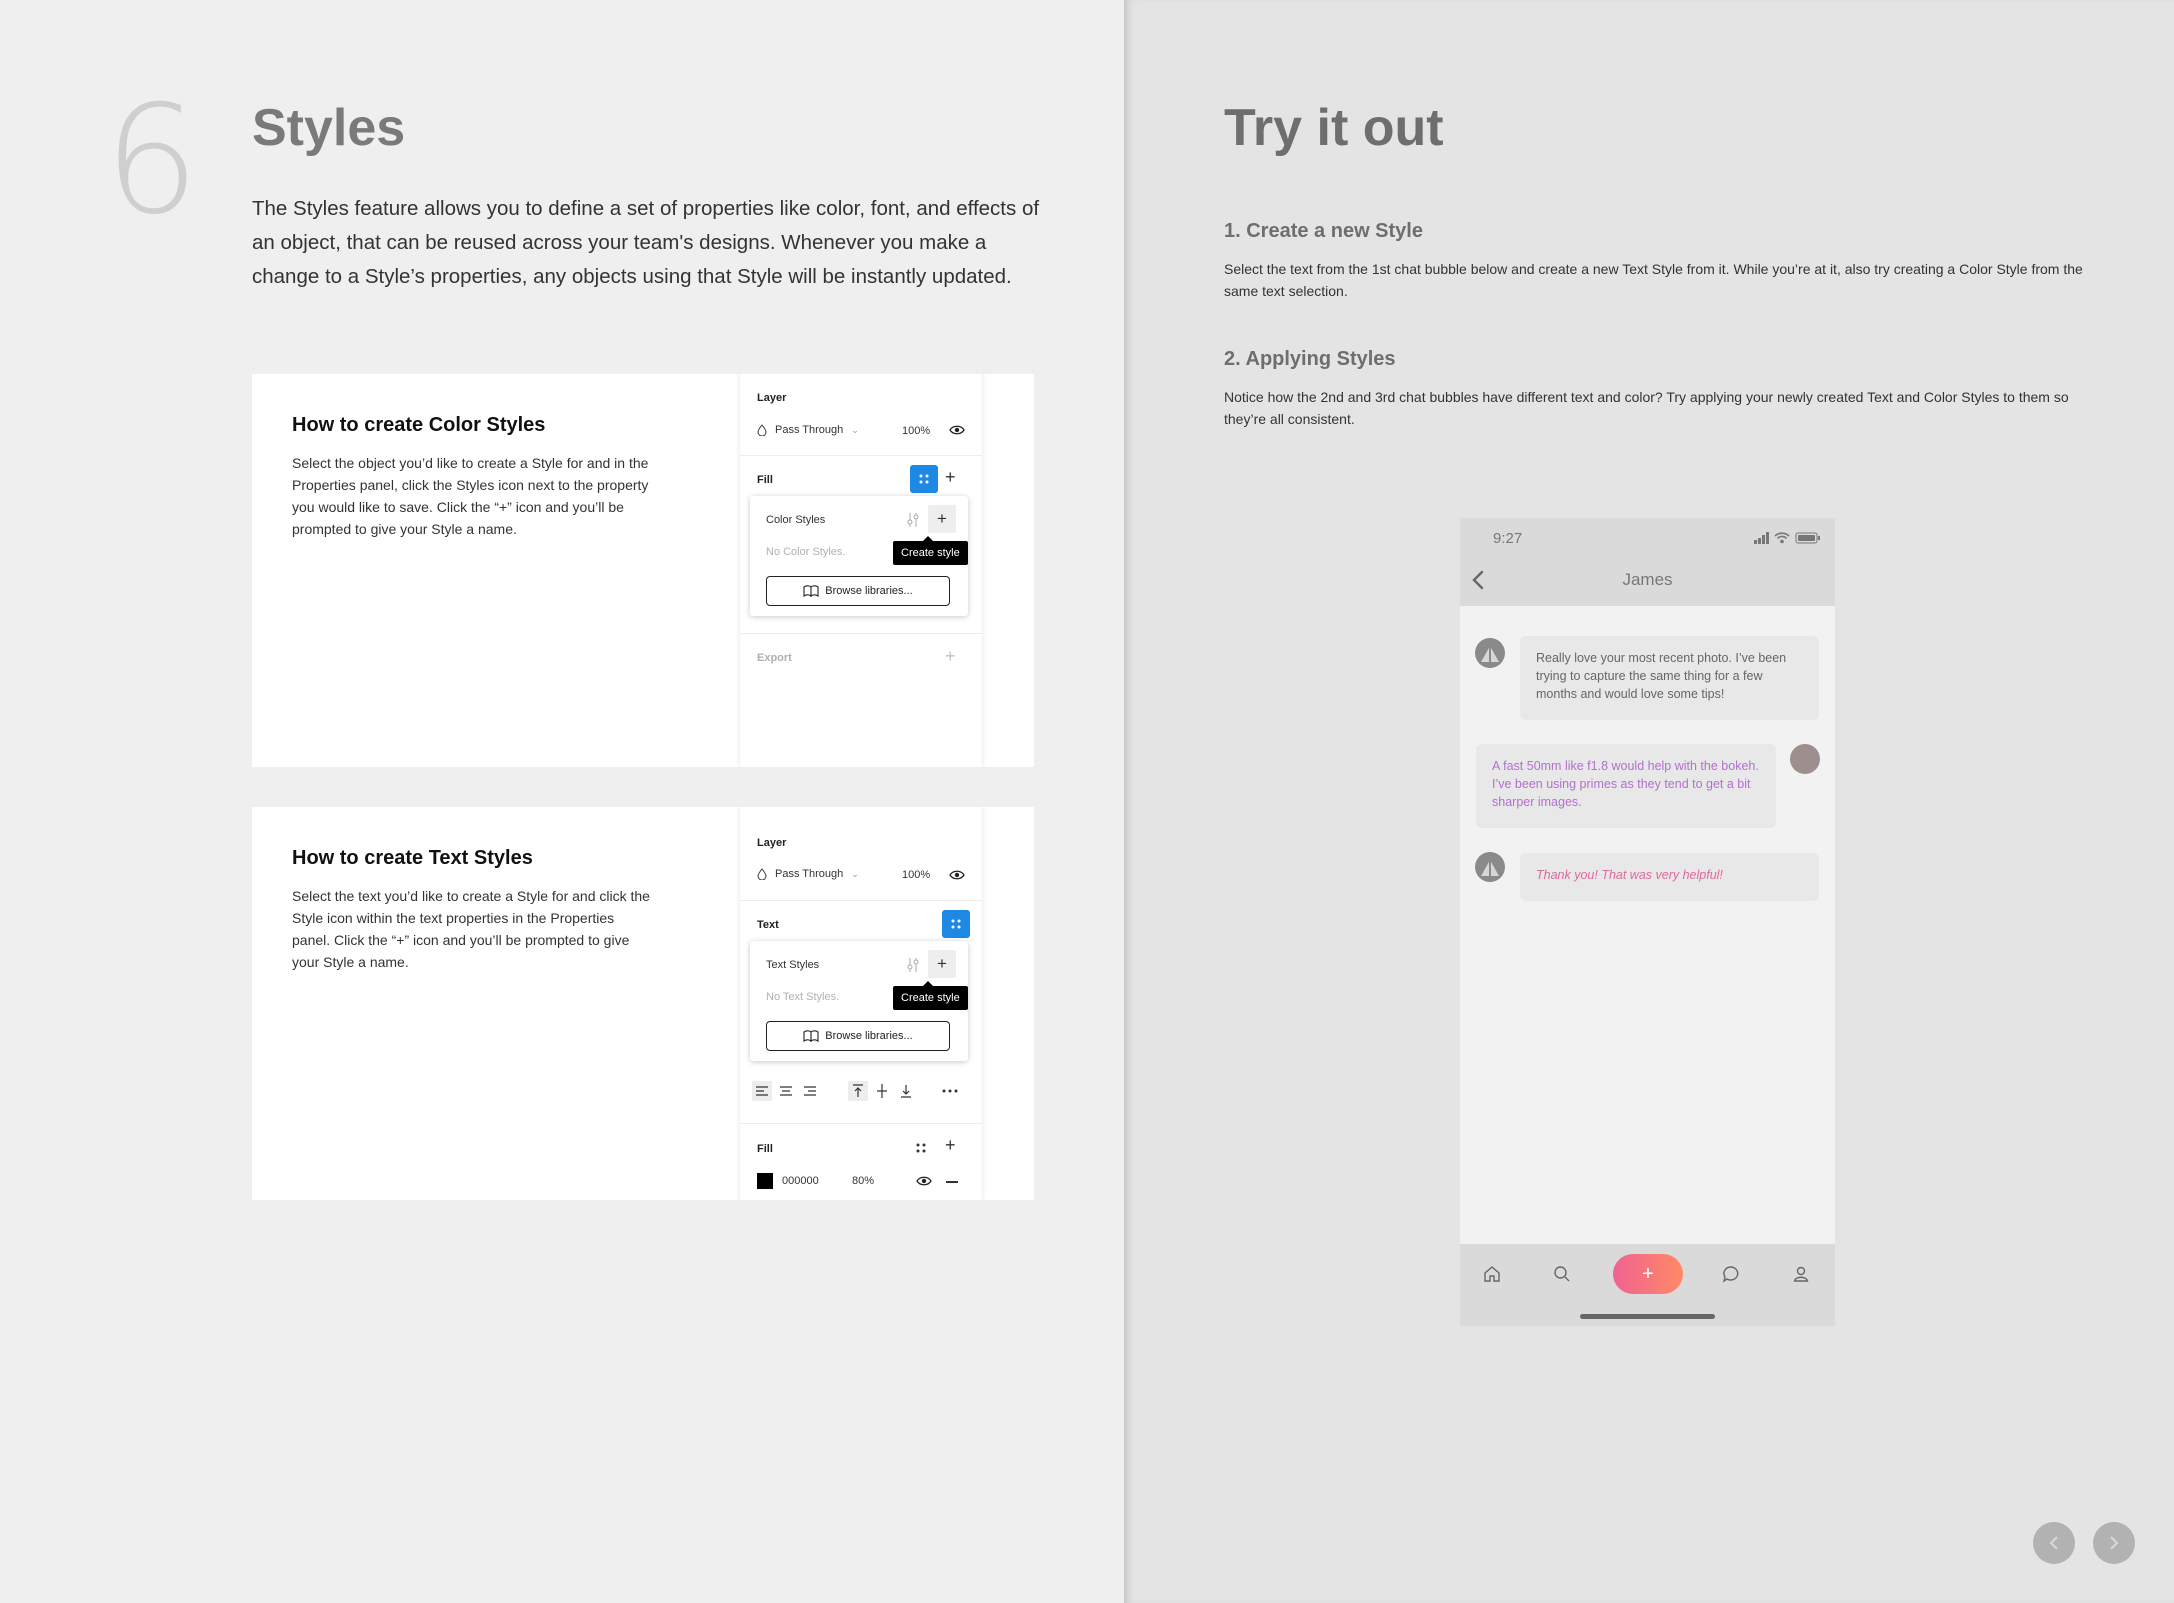  I want to click on user-avatar, so click(1805, 759).